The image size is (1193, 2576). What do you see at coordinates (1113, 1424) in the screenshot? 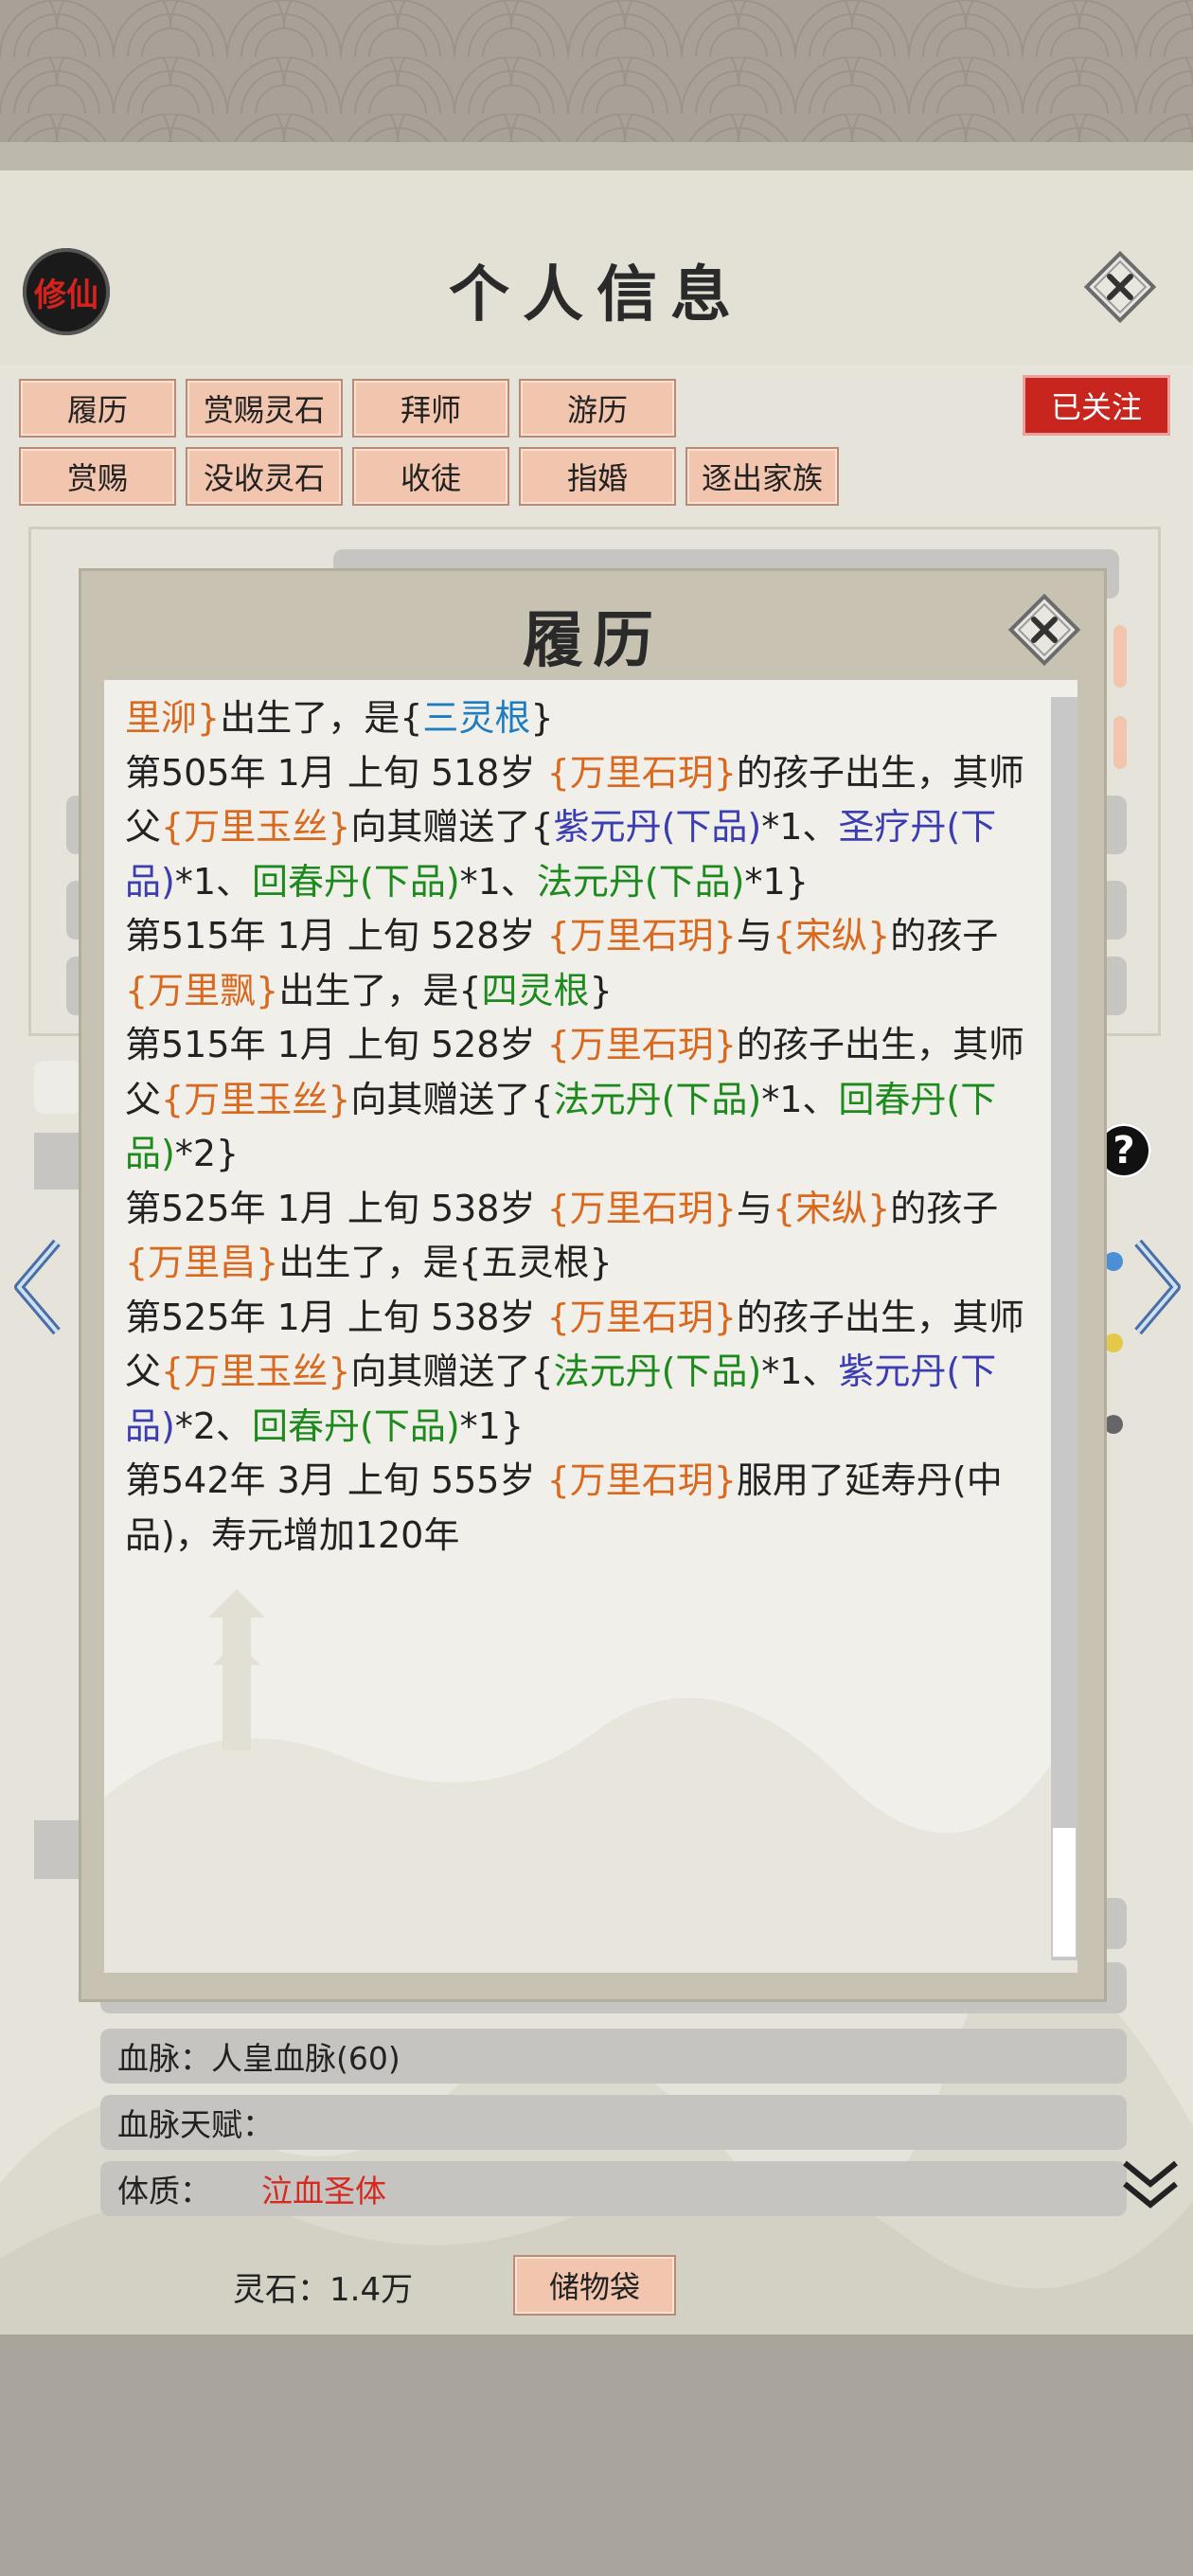
I see `indicator-gray` at bounding box center [1113, 1424].